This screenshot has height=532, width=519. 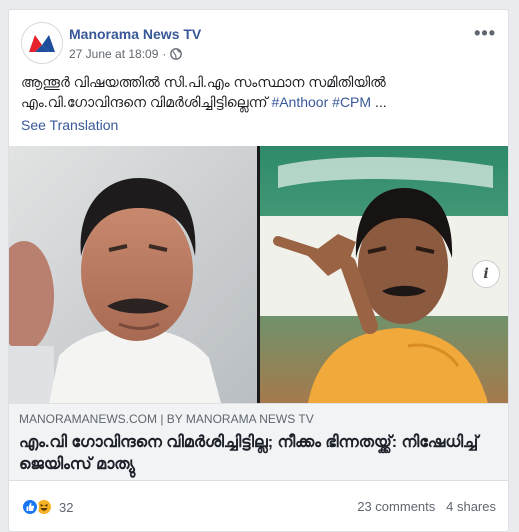 I want to click on manorama-logo, so click(x=42, y=43).